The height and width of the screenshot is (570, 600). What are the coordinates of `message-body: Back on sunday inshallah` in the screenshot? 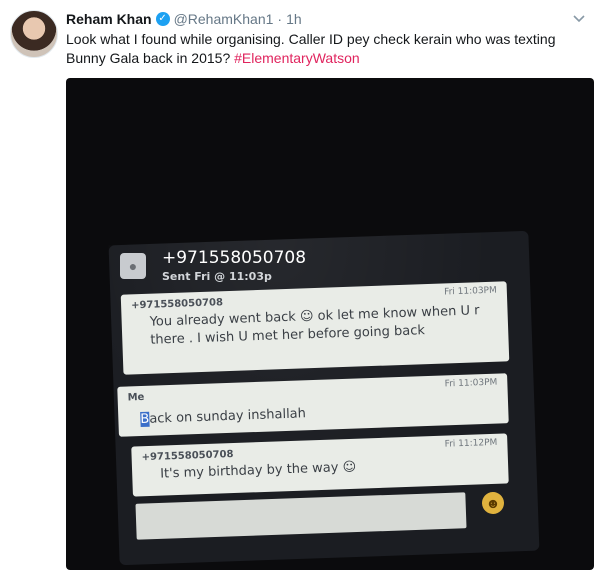 It's located at (310, 414).